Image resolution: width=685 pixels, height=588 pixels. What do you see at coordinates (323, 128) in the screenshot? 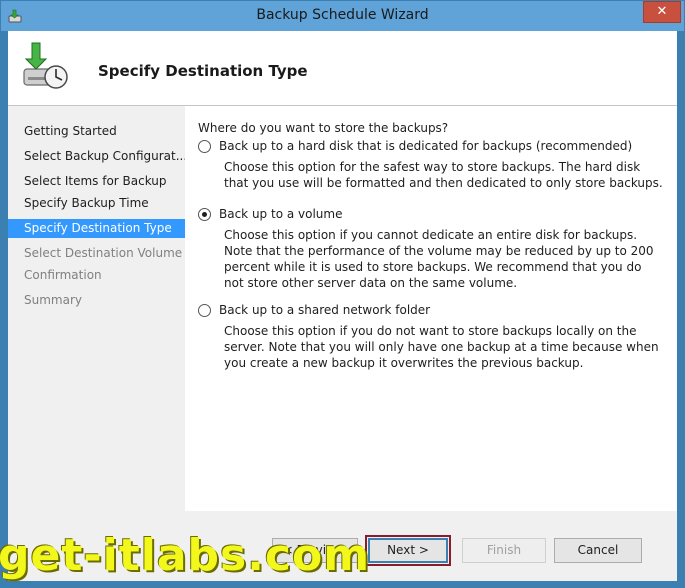
I see `destination-question: Where do you want to store the backups?` at bounding box center [323, 128].